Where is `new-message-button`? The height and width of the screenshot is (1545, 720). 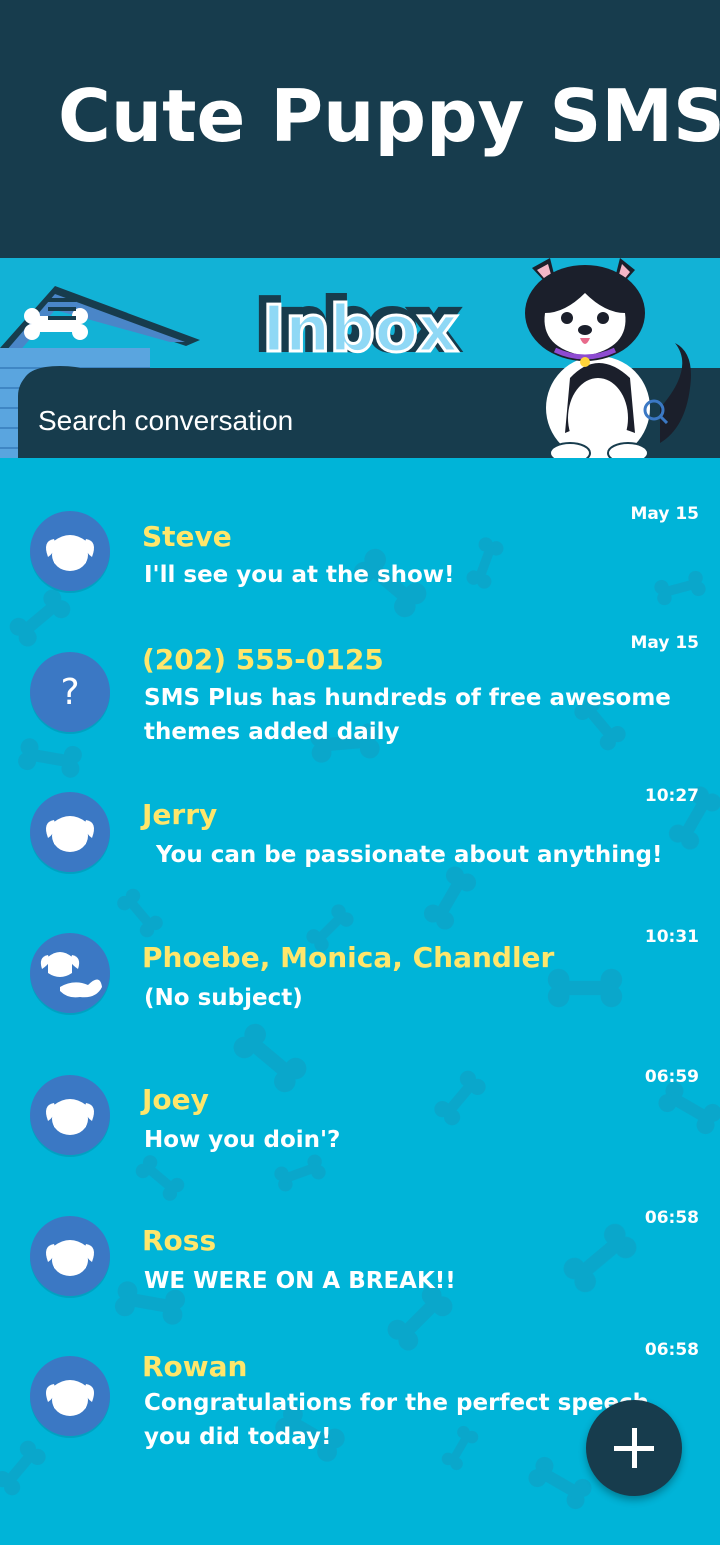
new-message-button is located at coordinates (634, 1448).